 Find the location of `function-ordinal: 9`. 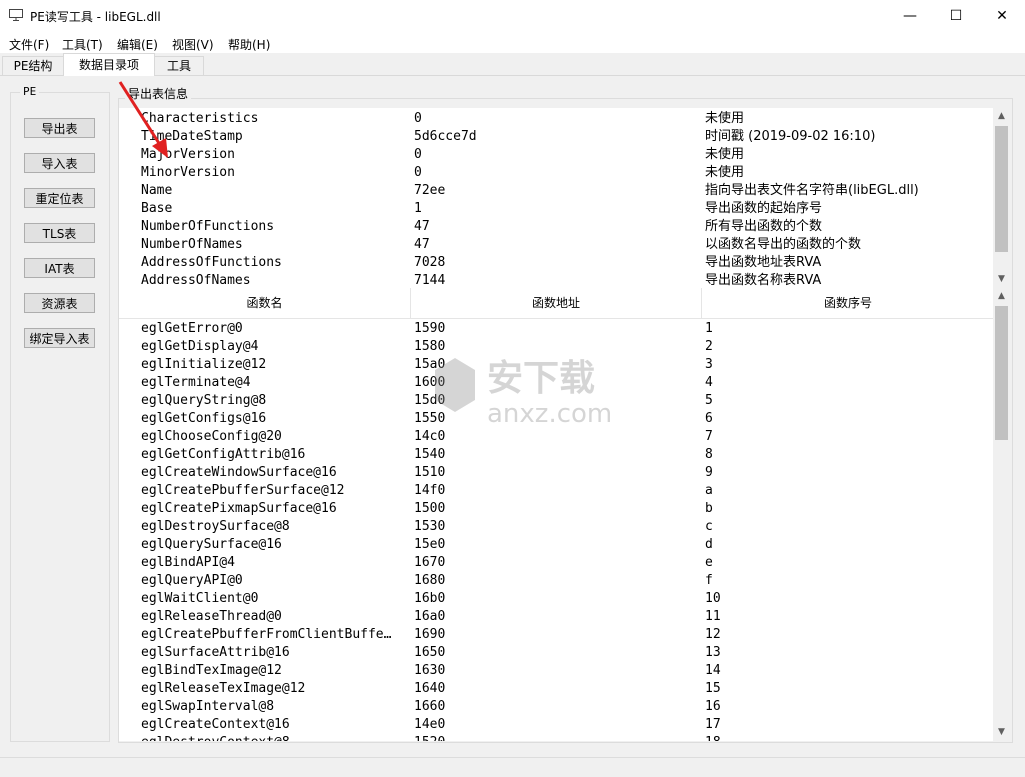

function-ordinal: 9 is located at coordinates (709, 472).